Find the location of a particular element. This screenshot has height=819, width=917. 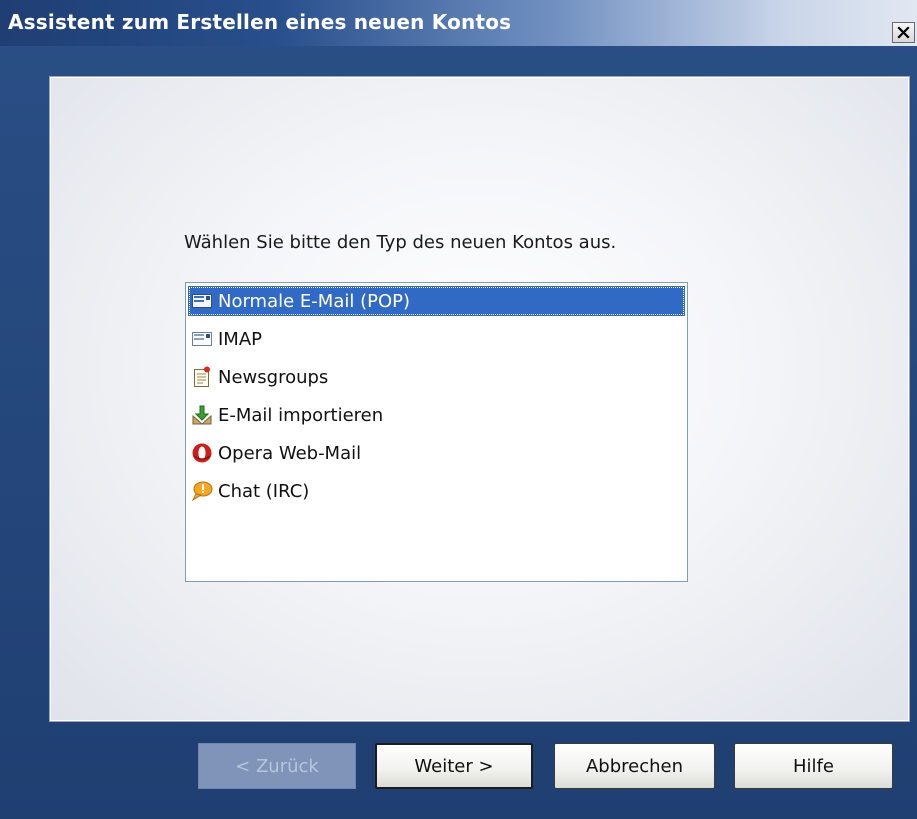

next-button: Weiter > is located at coordinates (454, 766).